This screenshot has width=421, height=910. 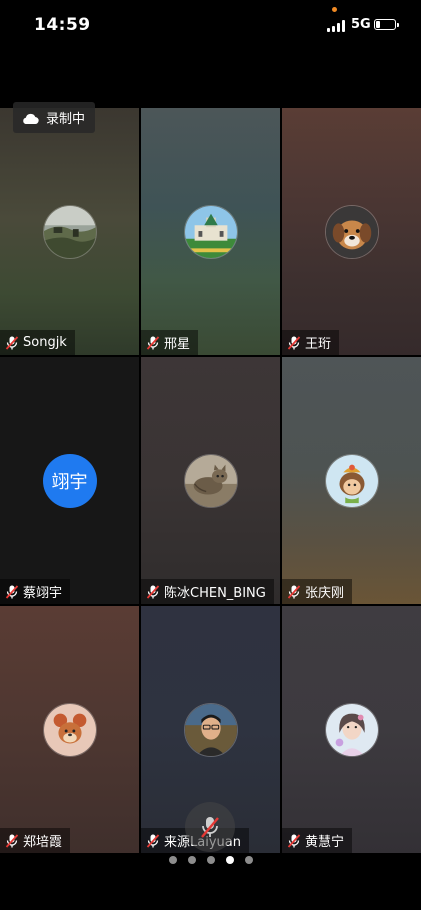 I want to click on page-indicator, so click(x=210, y=862).